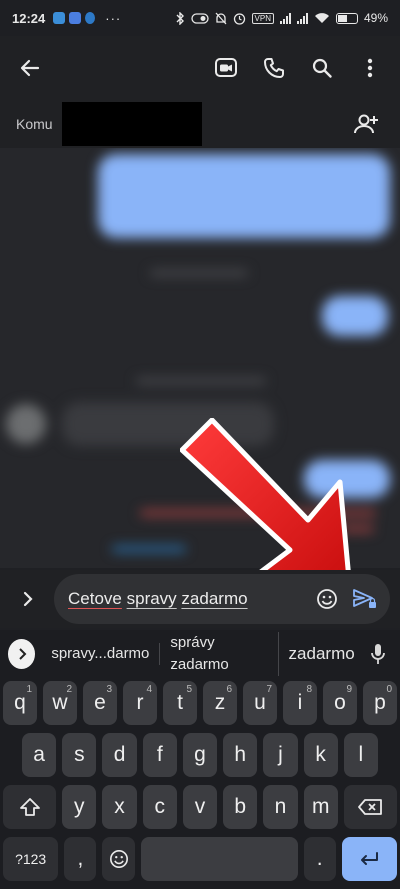 The width and height of the screenshot is (400, 889). I want to click on back-button, so click(30, 68).